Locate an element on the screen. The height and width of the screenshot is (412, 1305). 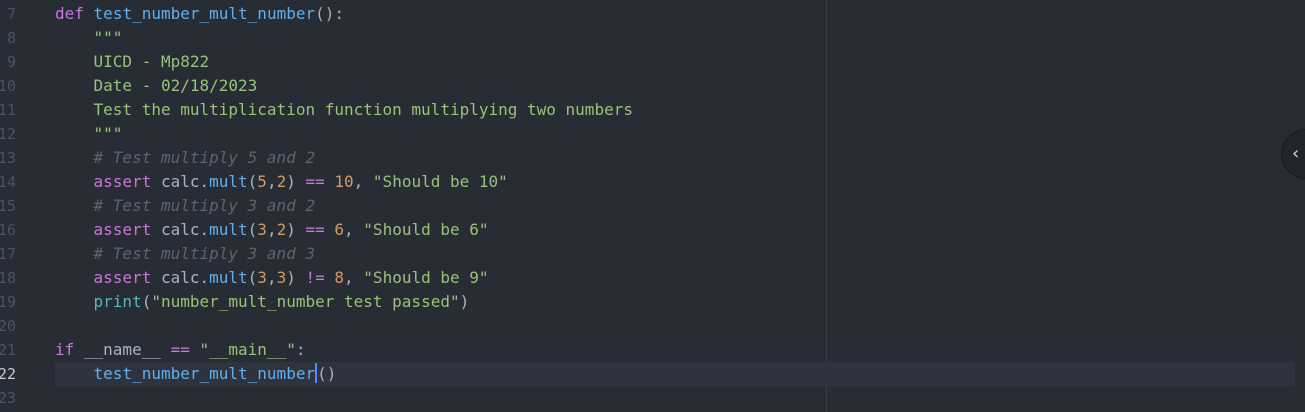
chevron-left-icon: ‹ is located at coordinates (1296, 153).